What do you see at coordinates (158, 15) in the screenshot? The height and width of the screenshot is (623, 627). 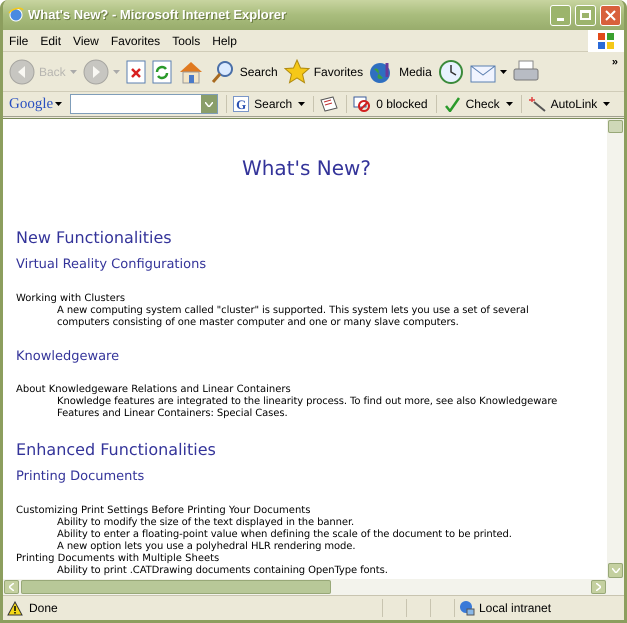 I see `window-title: What's New? - Microsoft Internet Explorer` at bounding box center [158, 15].